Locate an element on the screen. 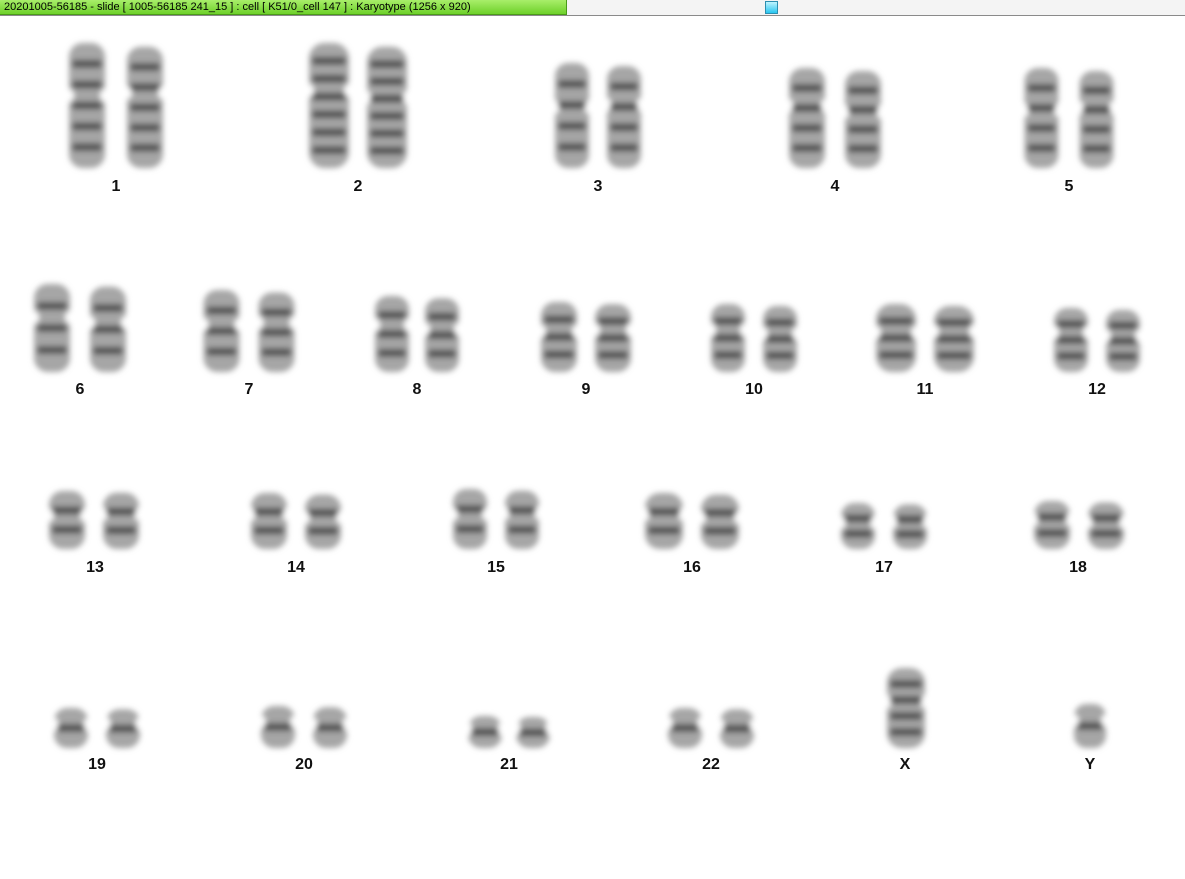 This screenshot has height=879, width=1185. chromosome-label: X is located at coordinates (905, 764).